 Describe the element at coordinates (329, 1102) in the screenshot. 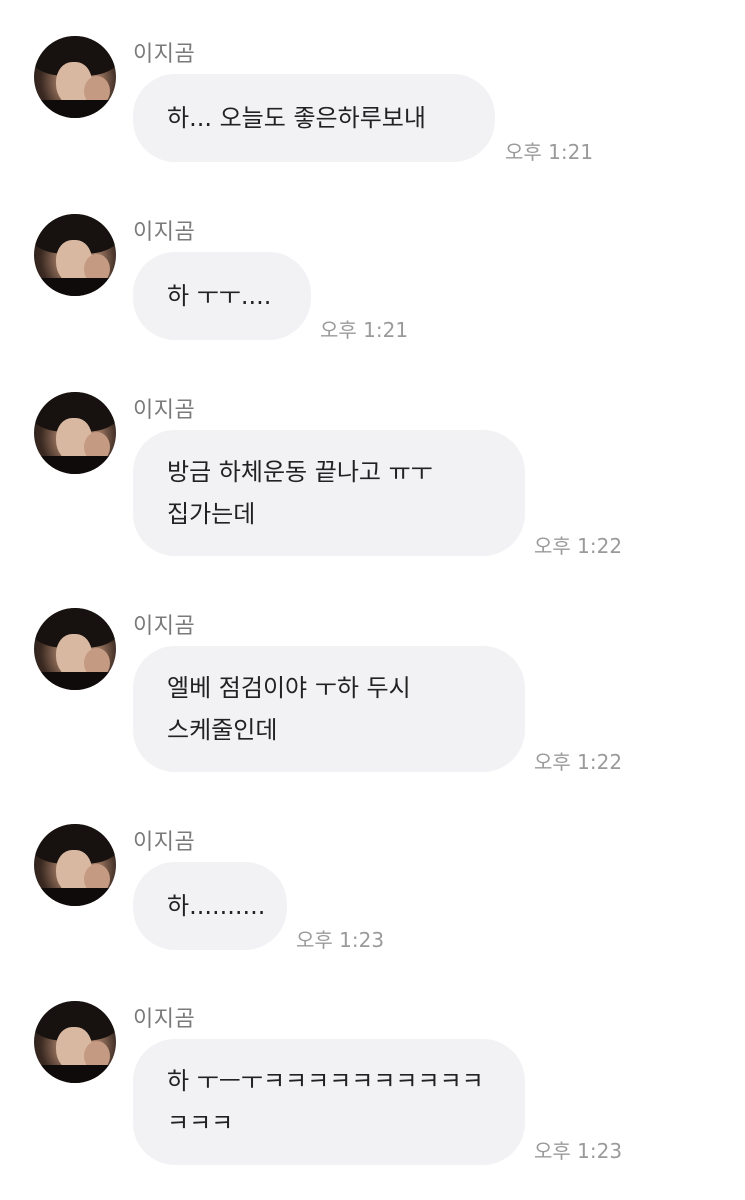

I see `message-bubble: 하 ㅜㅡㅜㅋㅋㅋㅋㅋㅋㅋㅋㅋㅋ ㅋㅋㅋ` at that location.